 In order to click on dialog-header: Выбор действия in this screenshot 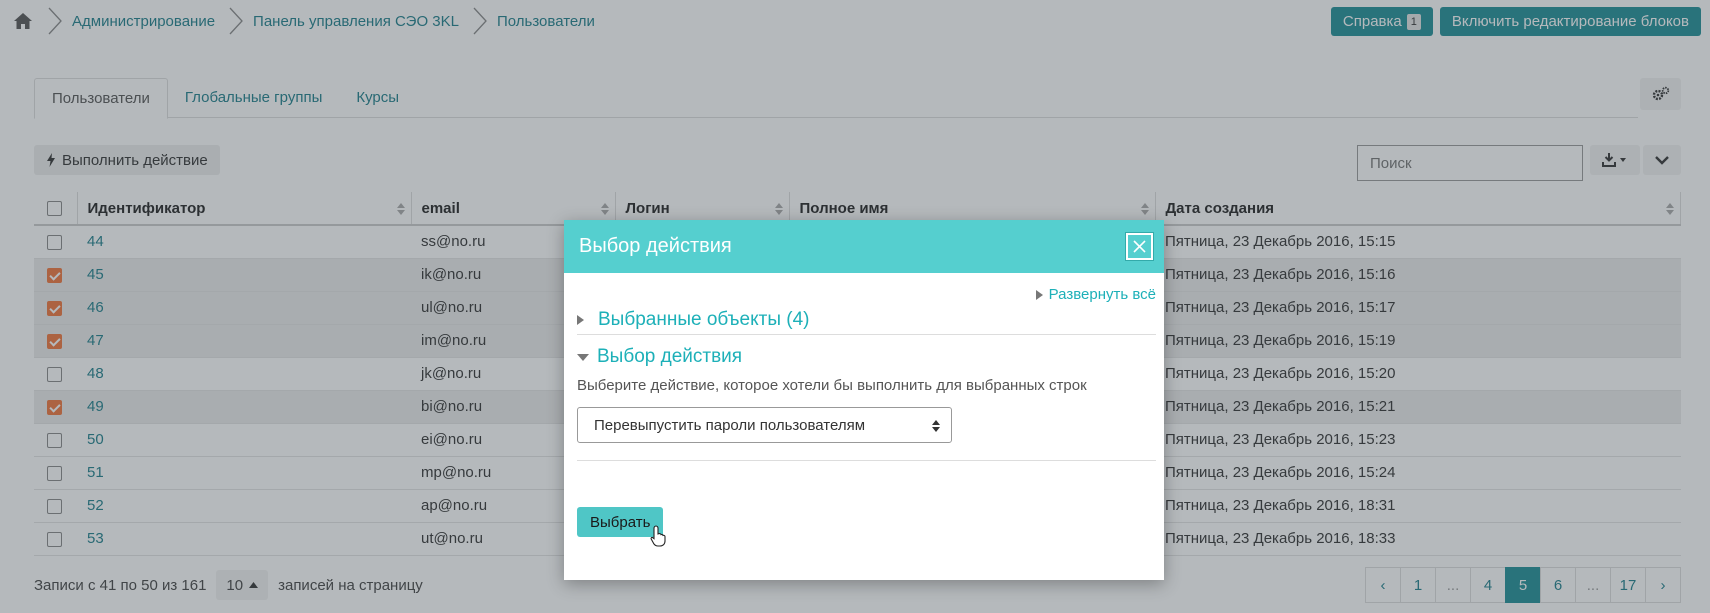, I will do `click(864, 246)`.